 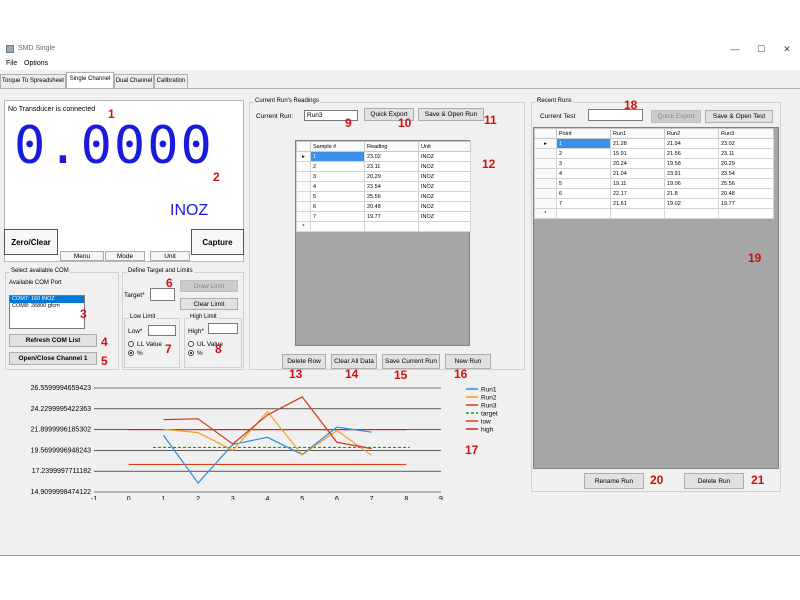 What do you see at coordinates (411, 361) in the screenshot?
I see `save-current-run-button: Save Current Run` at bounding box center [411, 361].